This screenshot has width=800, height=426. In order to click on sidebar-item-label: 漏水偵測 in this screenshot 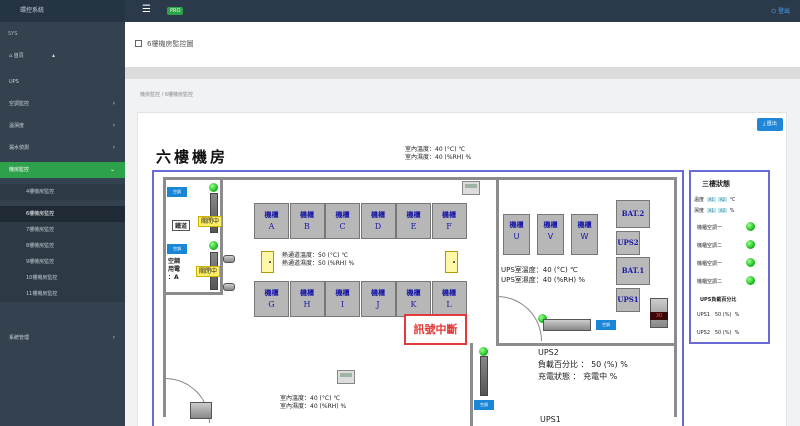, I will do `click(19, 148)`.